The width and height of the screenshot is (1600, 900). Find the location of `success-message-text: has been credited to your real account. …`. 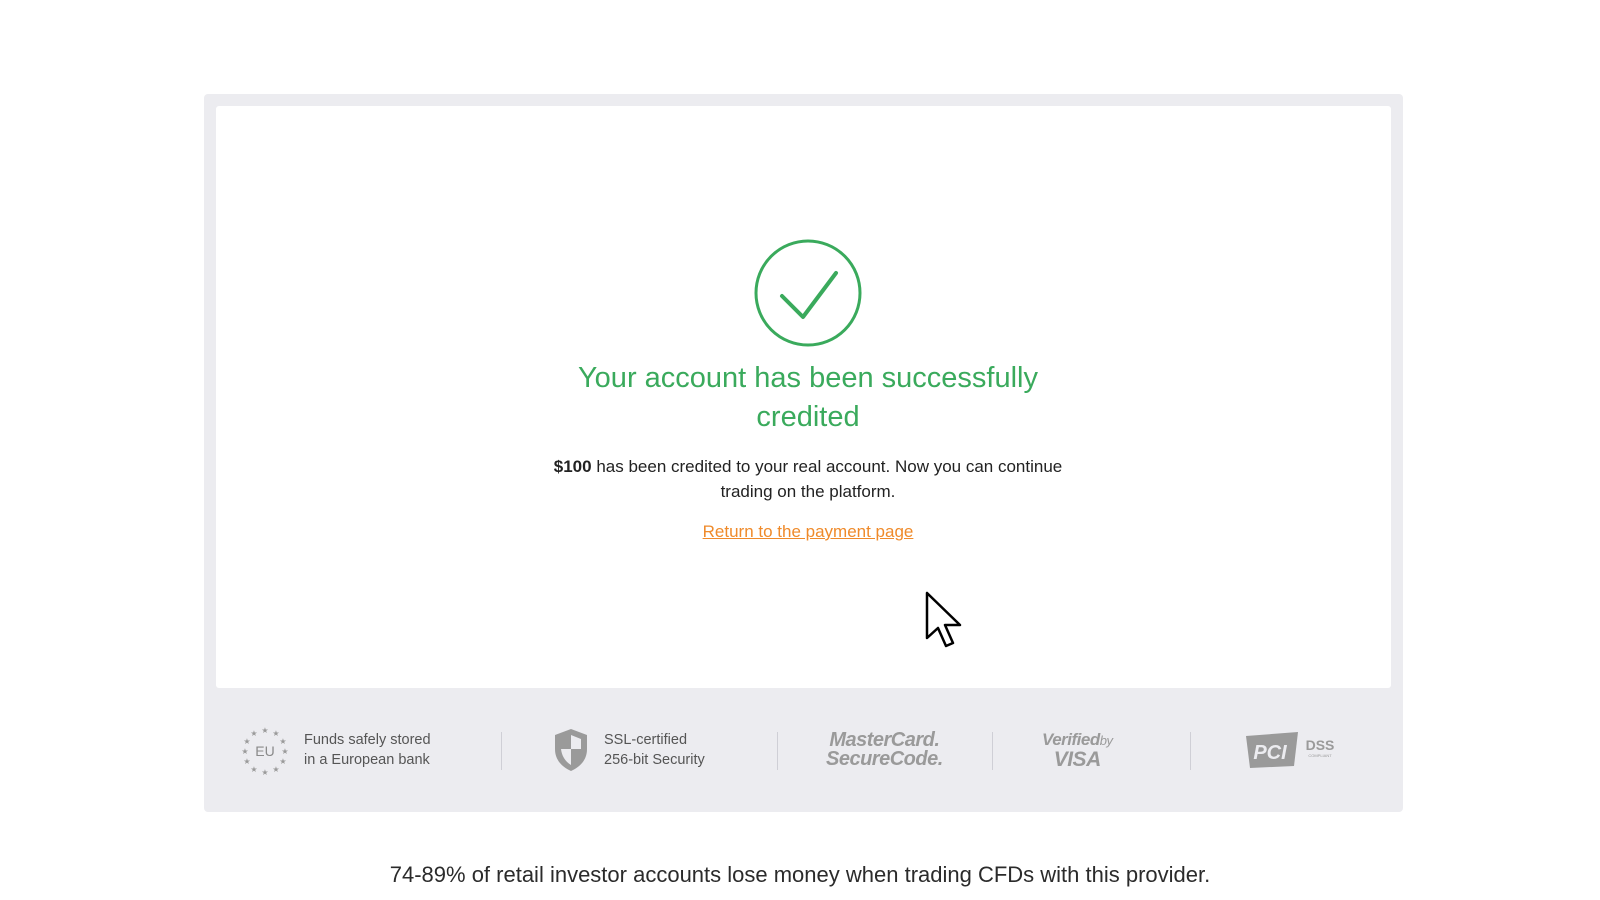

success-message-text: has been credited to your real account. … is located at coordinates (829, 479).